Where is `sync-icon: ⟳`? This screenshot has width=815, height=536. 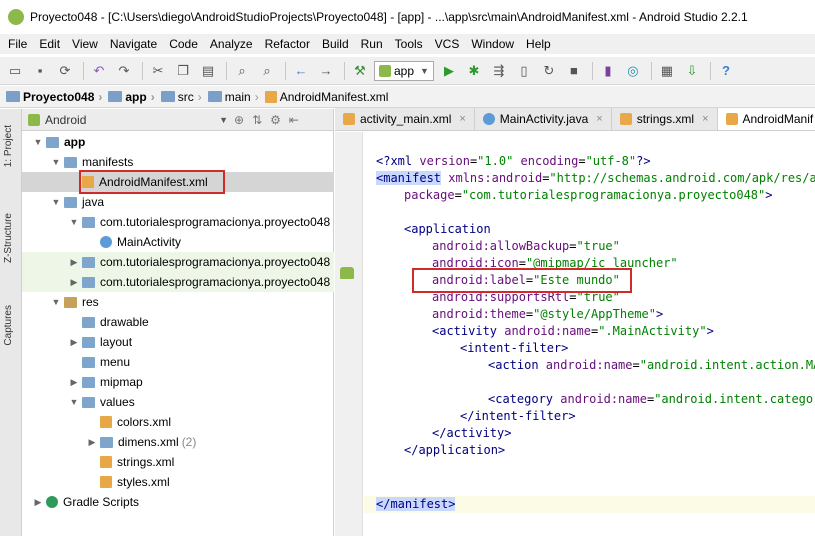 sync-icon: ⟳ is located at coordinates (65, 71).